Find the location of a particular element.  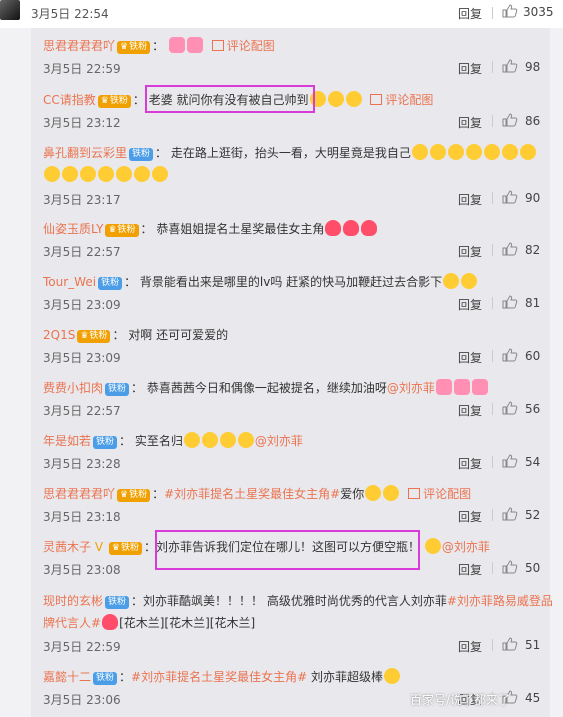

comment-item: 仙姿玉质LY铁粉： 恭喜姐姐提名土星奖最佳女主角 is located at coordinates (298, 229).